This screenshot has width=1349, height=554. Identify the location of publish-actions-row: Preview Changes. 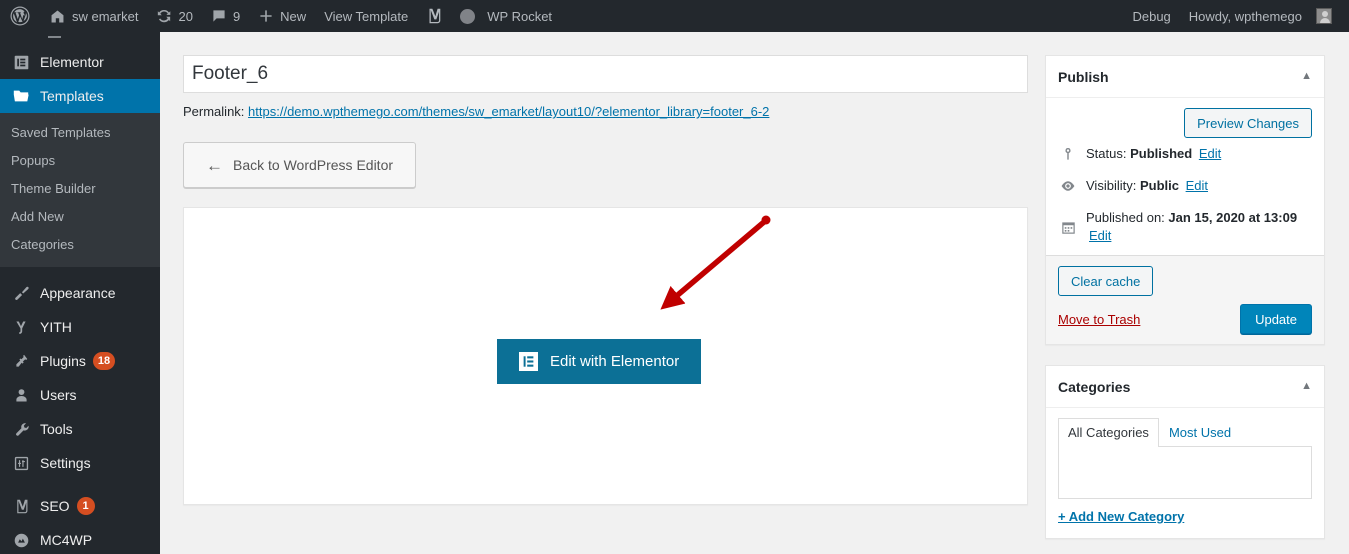
(1185, 118).